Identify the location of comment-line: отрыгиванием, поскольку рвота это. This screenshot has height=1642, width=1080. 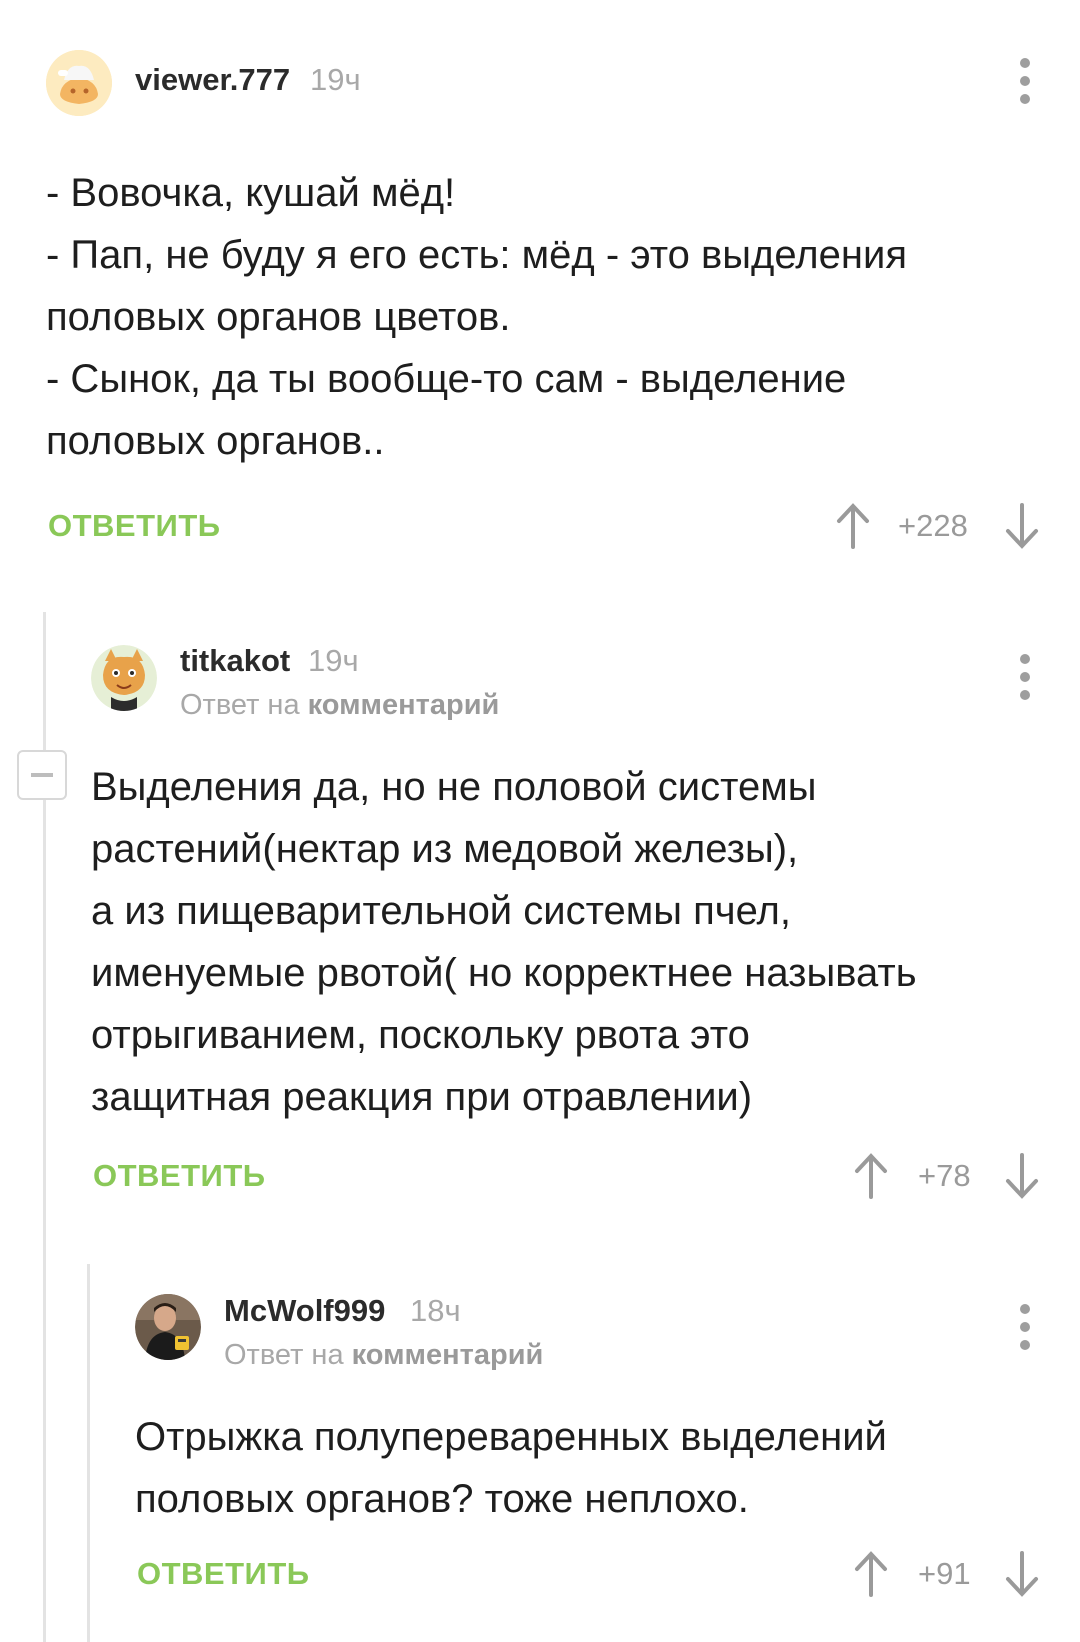
(420, 1035).